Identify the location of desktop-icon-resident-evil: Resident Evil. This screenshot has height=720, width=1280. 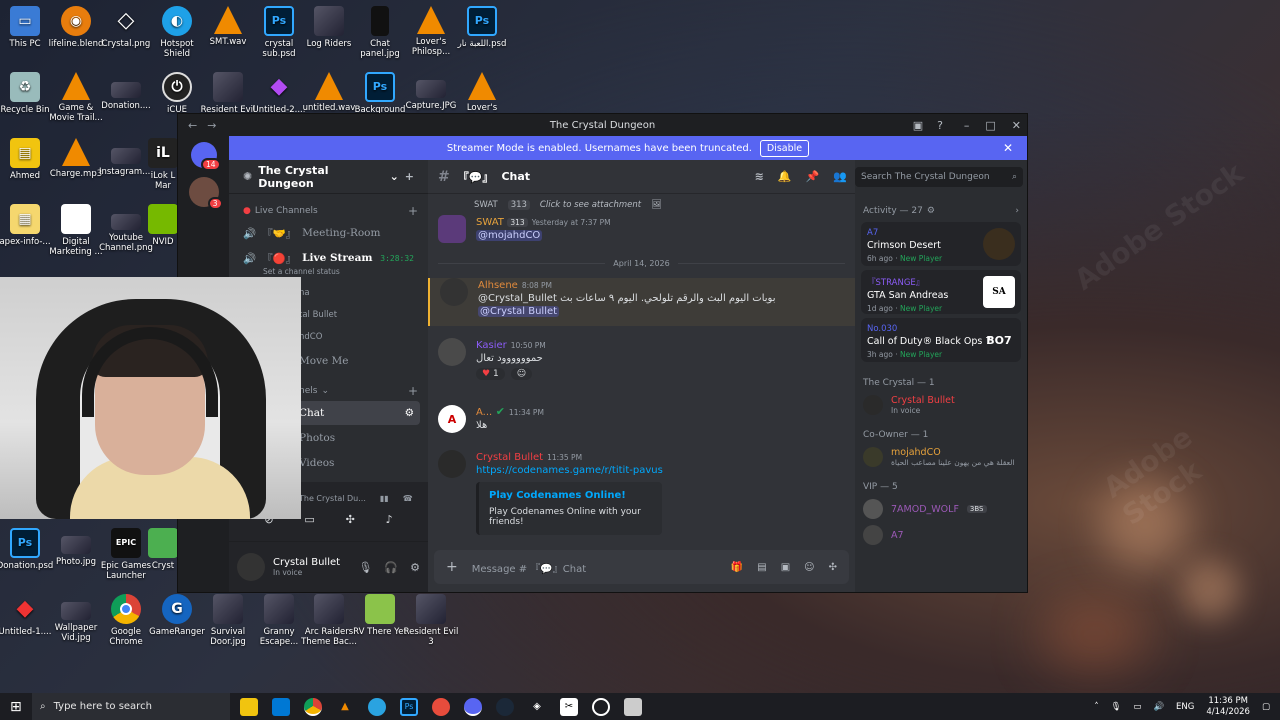
(228, 93).